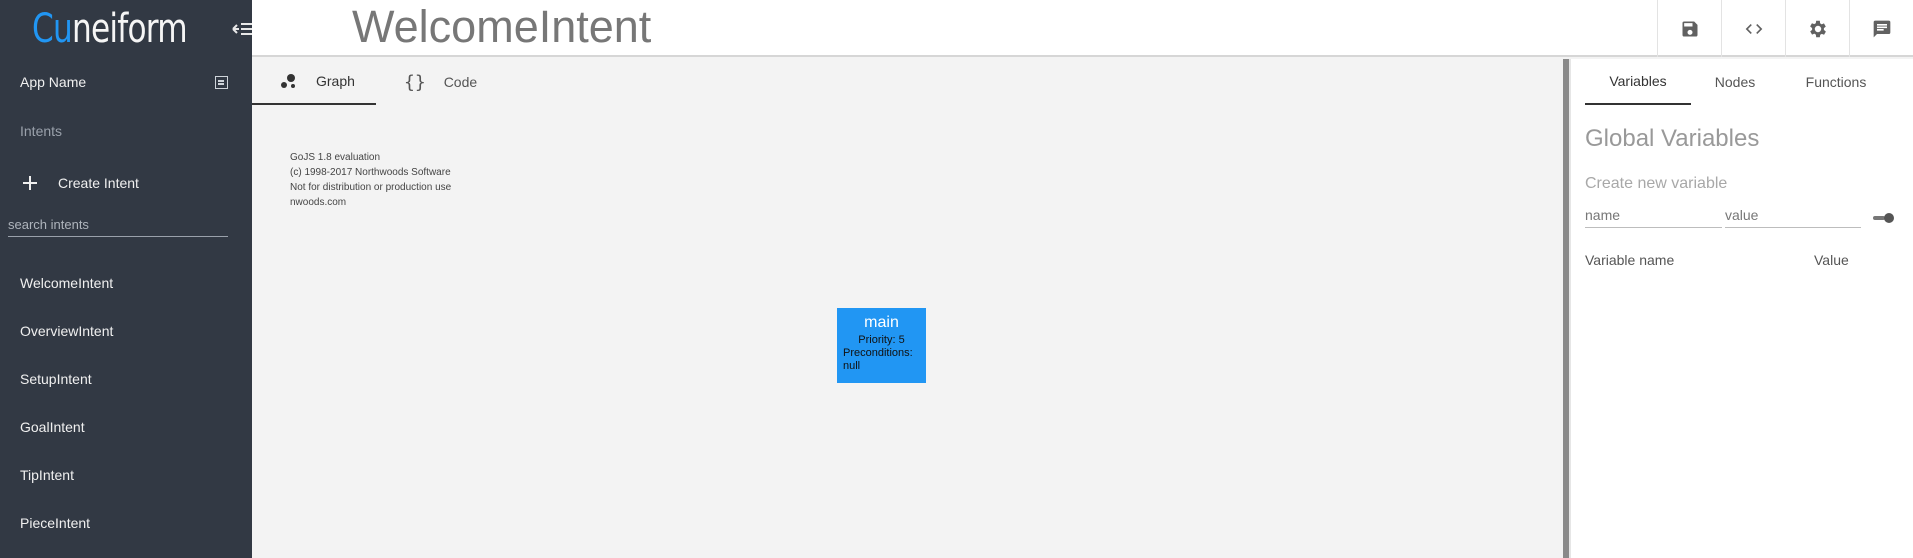 Image resolution: width=1913 pixels, height=558 pixels. I want to click on variable-name-input, so click(1653, 217).